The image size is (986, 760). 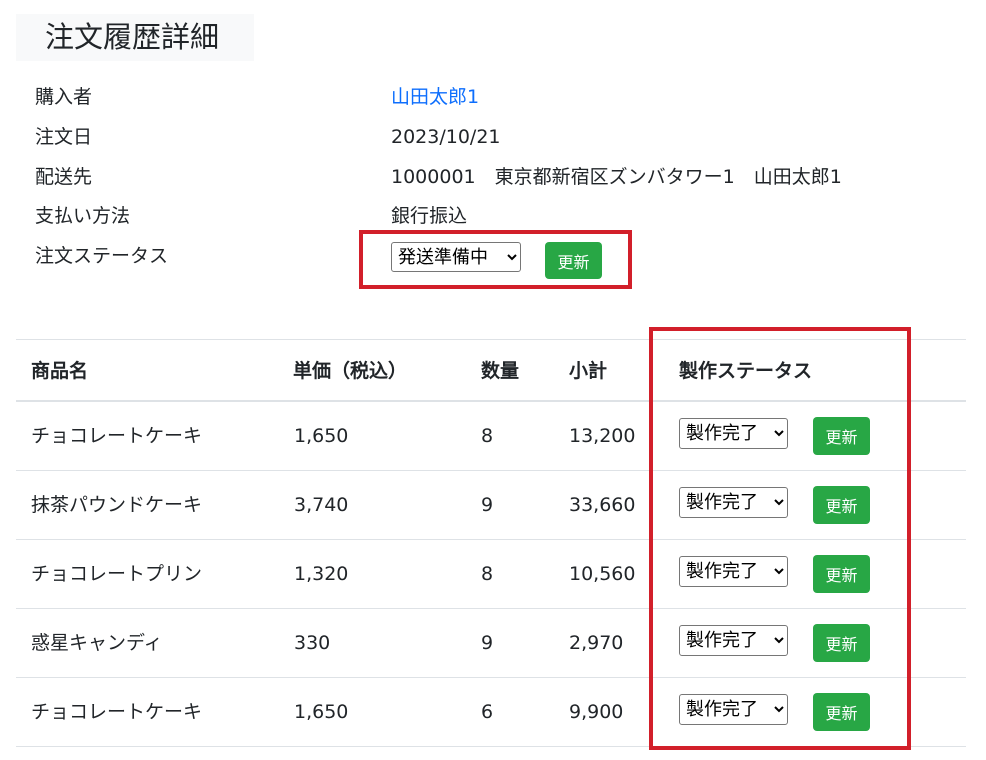 What do you see at coordinates (435, 97) in the screenshot?
I see `buyer-link: 山田太郎1` at bounding box center [435, 97].